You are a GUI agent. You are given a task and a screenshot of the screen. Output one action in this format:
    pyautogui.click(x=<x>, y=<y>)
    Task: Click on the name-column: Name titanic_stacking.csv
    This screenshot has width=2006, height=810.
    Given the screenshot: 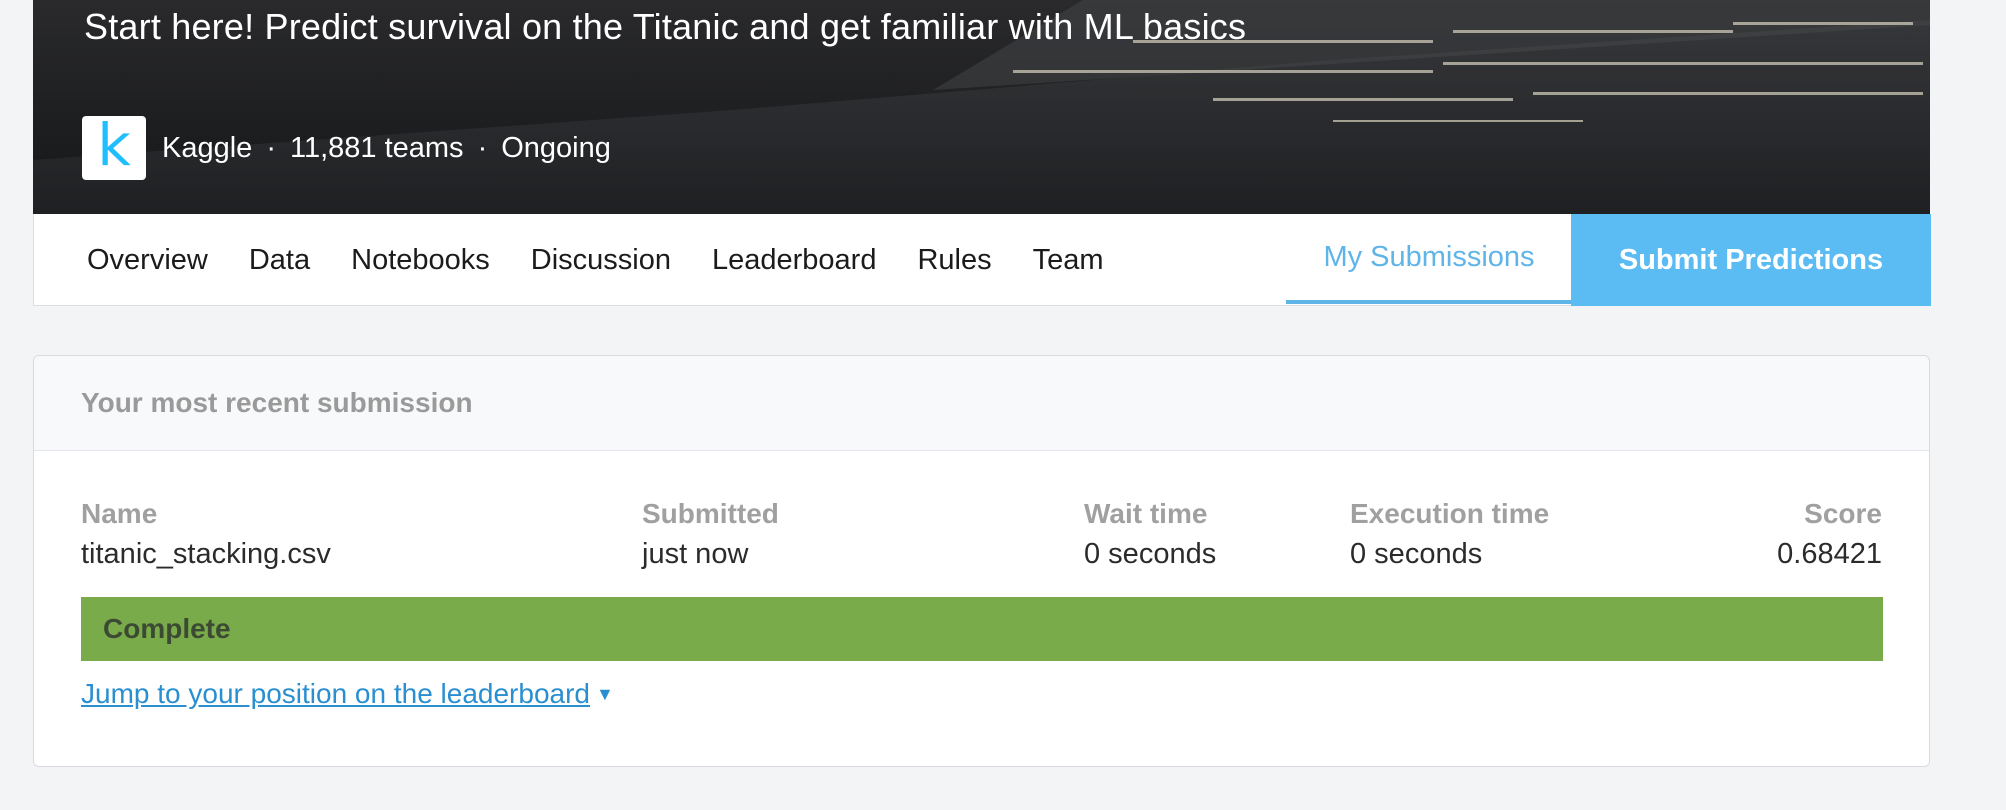 What is the action you would take?
    pyautogui.click(x=206, y=534)
    